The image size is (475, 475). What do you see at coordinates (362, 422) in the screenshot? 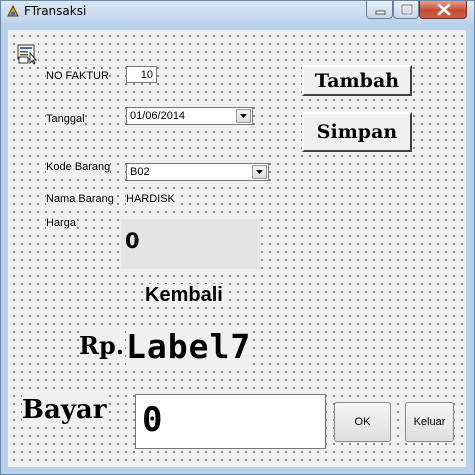
I see `ok-button: OK` at bounding box center [362, 422].